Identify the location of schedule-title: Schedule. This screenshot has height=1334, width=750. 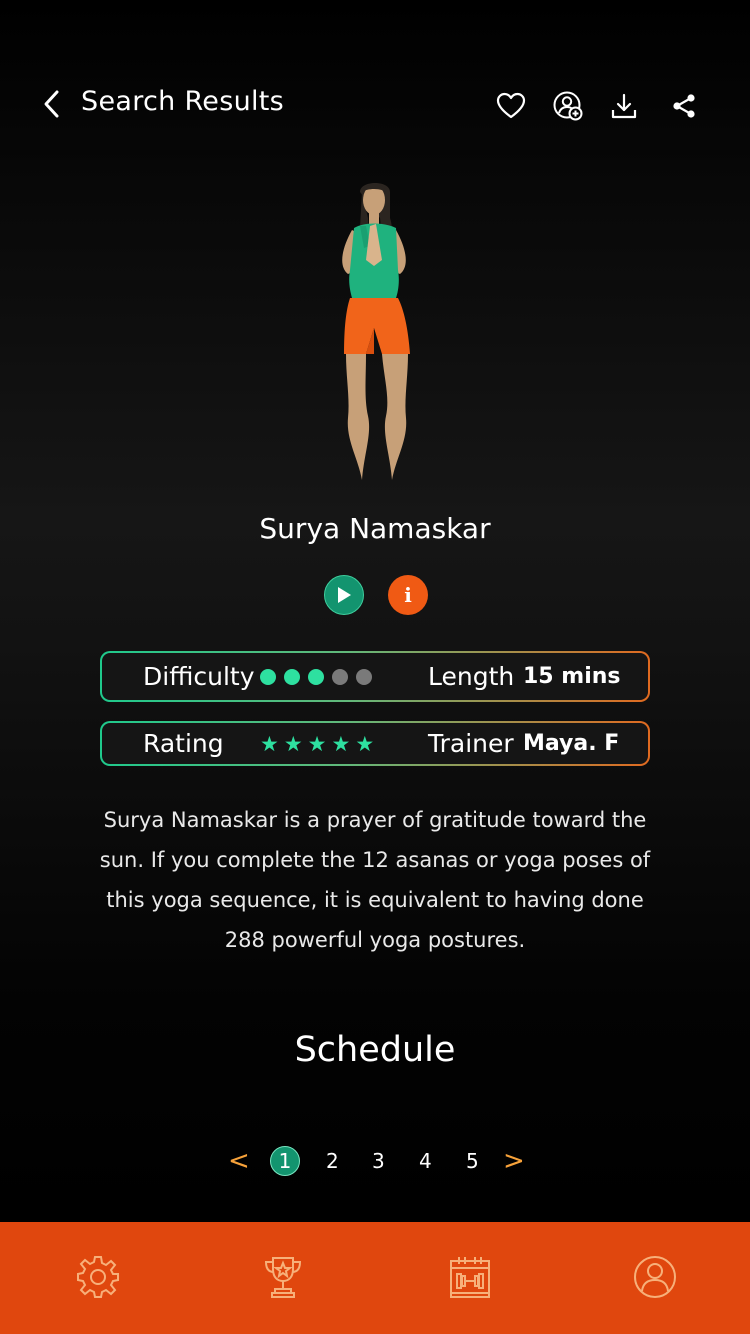
(375, 1050).